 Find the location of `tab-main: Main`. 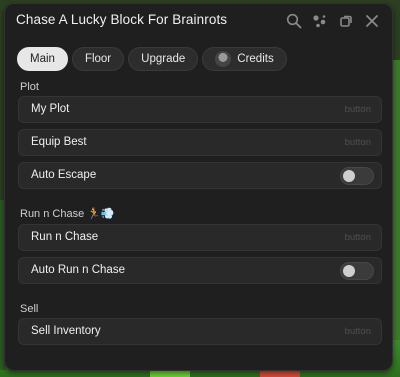

tab-main: Main is located at coordinates (42, 59).